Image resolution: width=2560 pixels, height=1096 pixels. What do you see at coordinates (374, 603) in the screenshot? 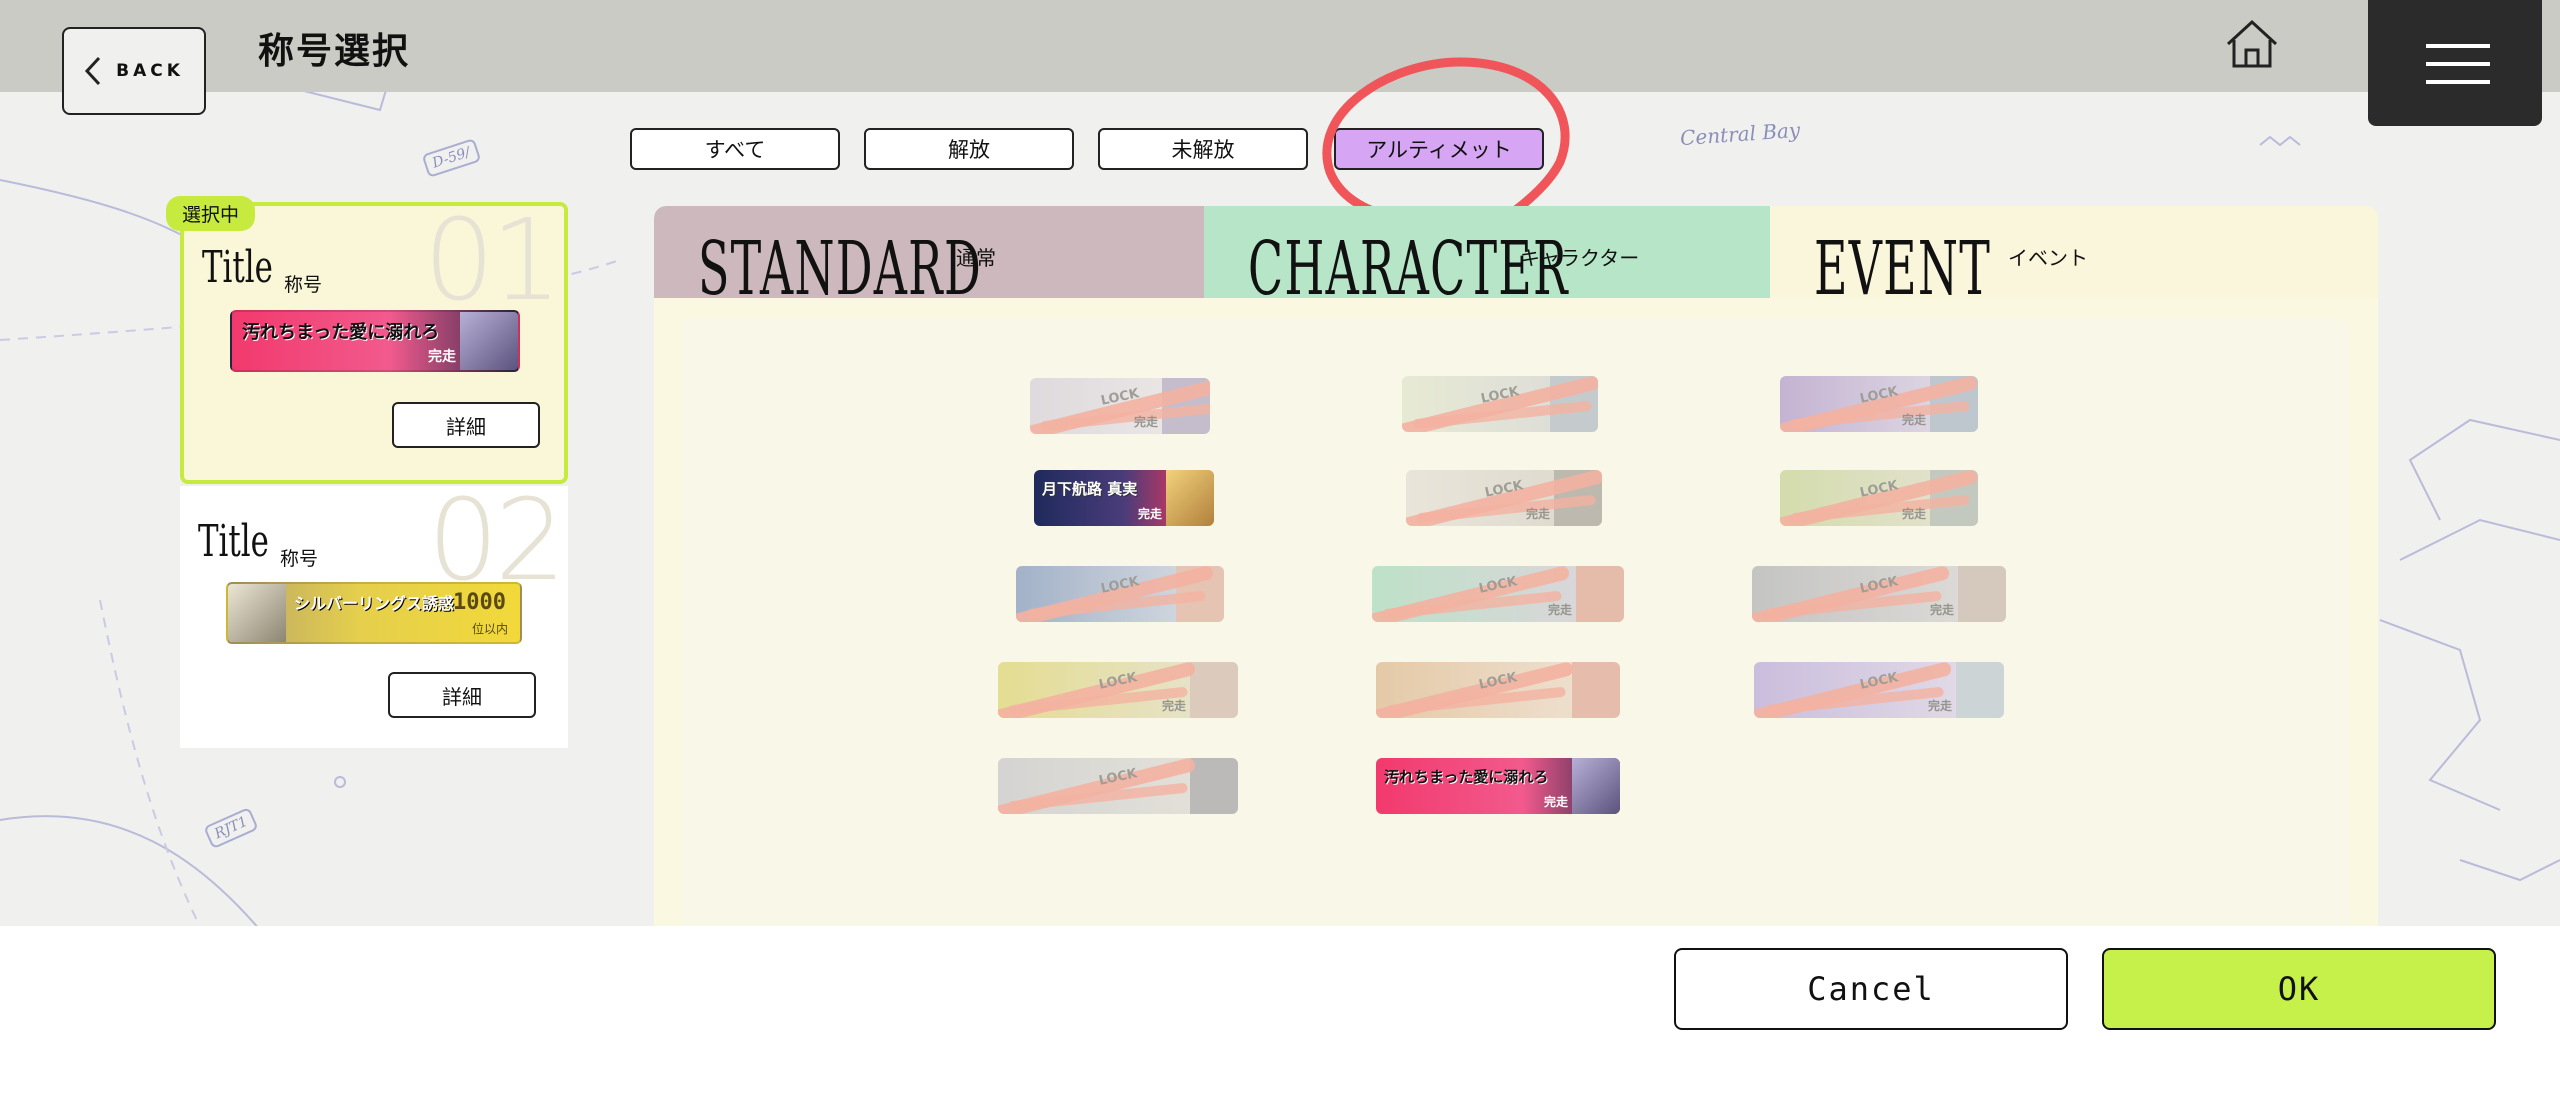
I see `badge-text: シルバーリングス誘惑` at bounding box center [374, 603].